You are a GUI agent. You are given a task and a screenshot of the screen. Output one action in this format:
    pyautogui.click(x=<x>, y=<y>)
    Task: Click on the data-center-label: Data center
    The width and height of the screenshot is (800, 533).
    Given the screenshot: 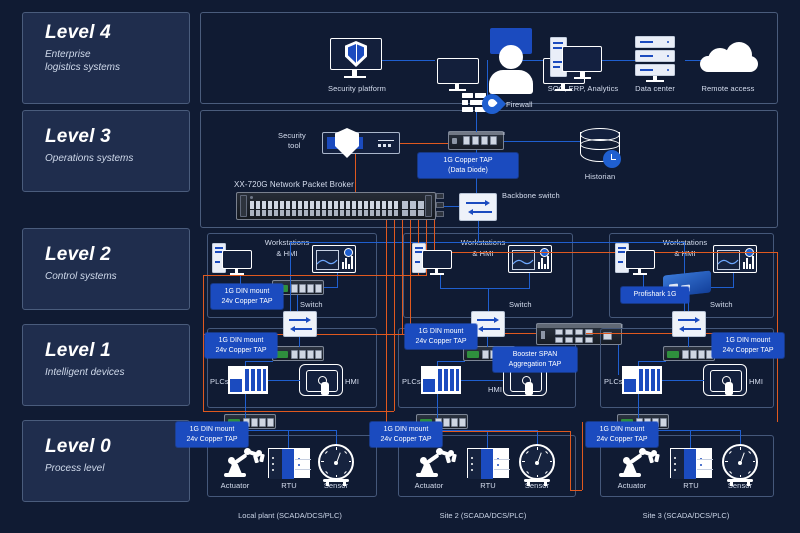 What is the action you would take?
    pyautogui.click(x=655, y=88)
    